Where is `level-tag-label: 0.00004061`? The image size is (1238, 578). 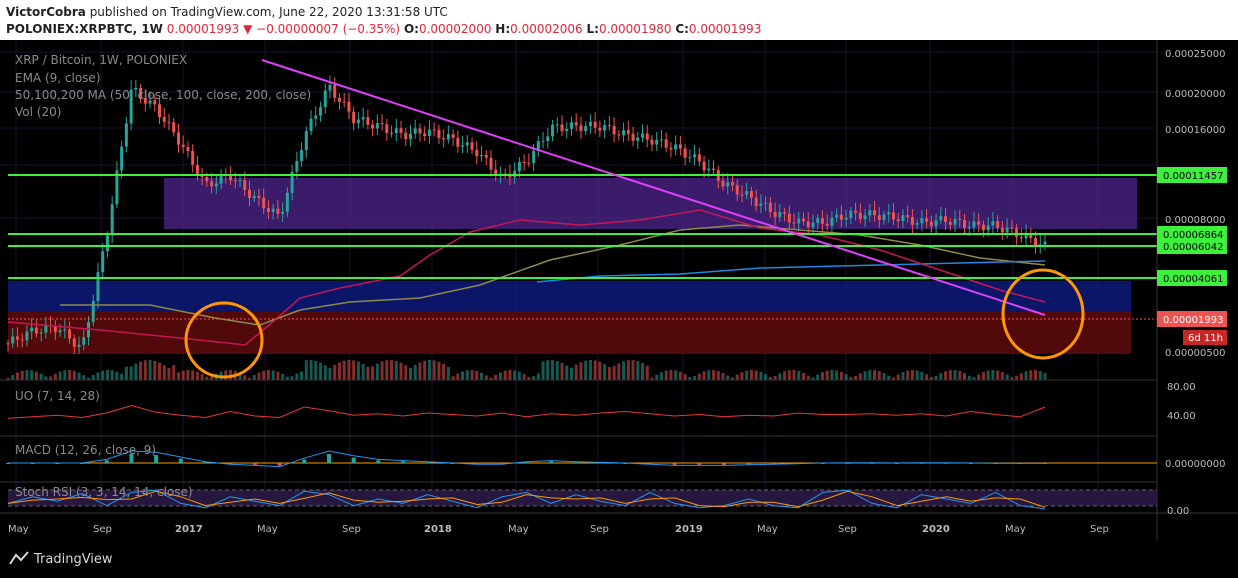 level-tag-label: 0.00004061 is located at coordinates (1193, 279).